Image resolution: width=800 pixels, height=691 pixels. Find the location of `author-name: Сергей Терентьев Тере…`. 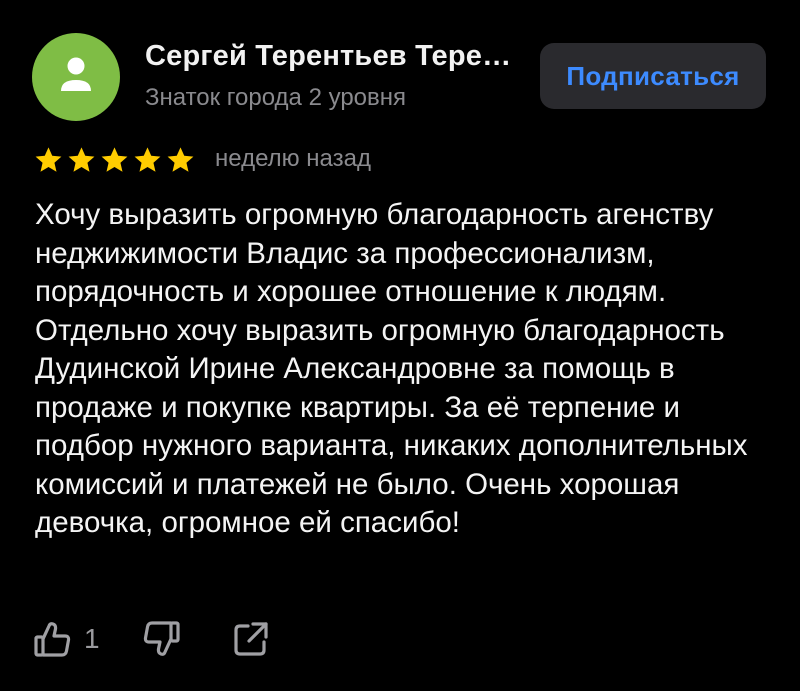

author-name: Сергей Терентьев Тере… is located at coordinates (328, 56).